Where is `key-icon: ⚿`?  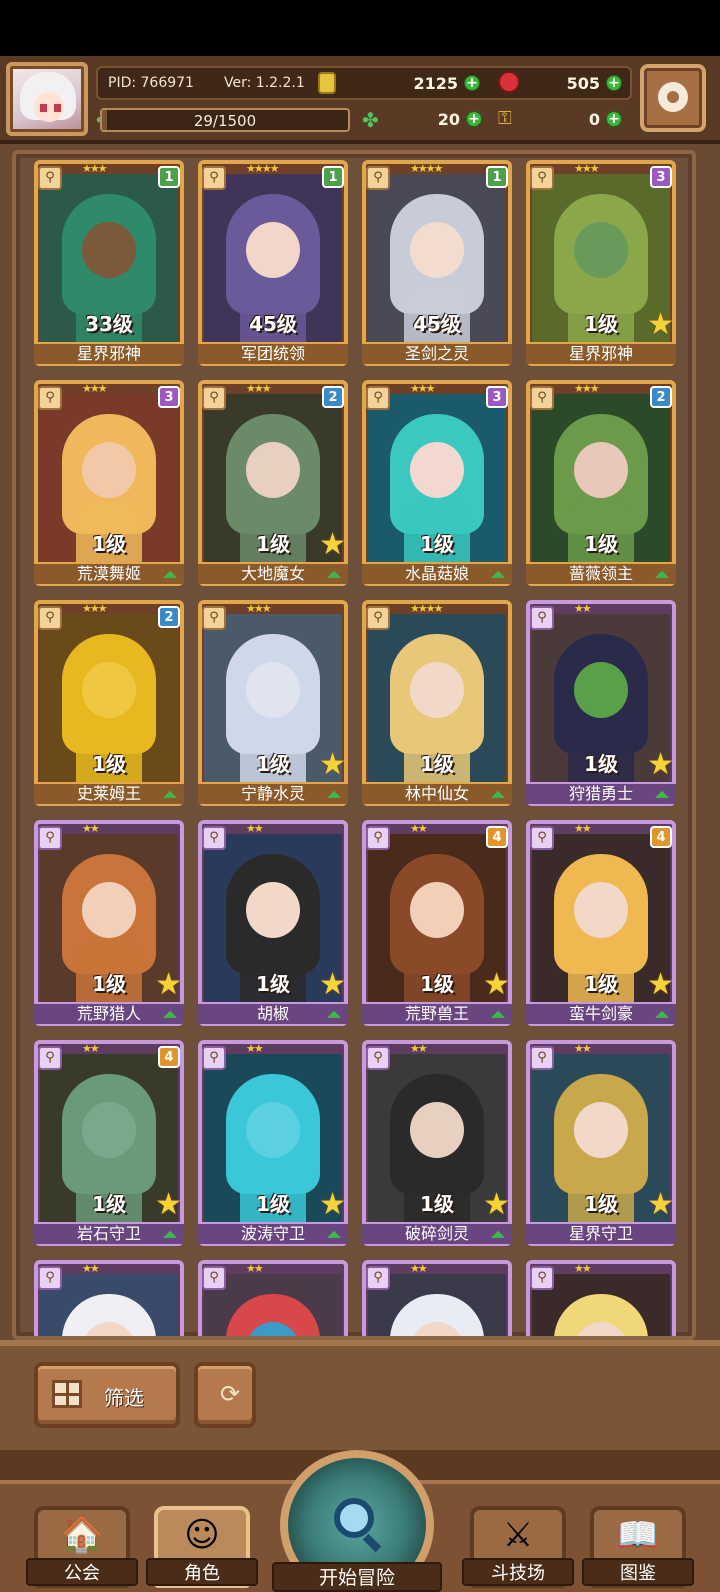 key-icon: ⚿ is located at coordinates (505, 118).